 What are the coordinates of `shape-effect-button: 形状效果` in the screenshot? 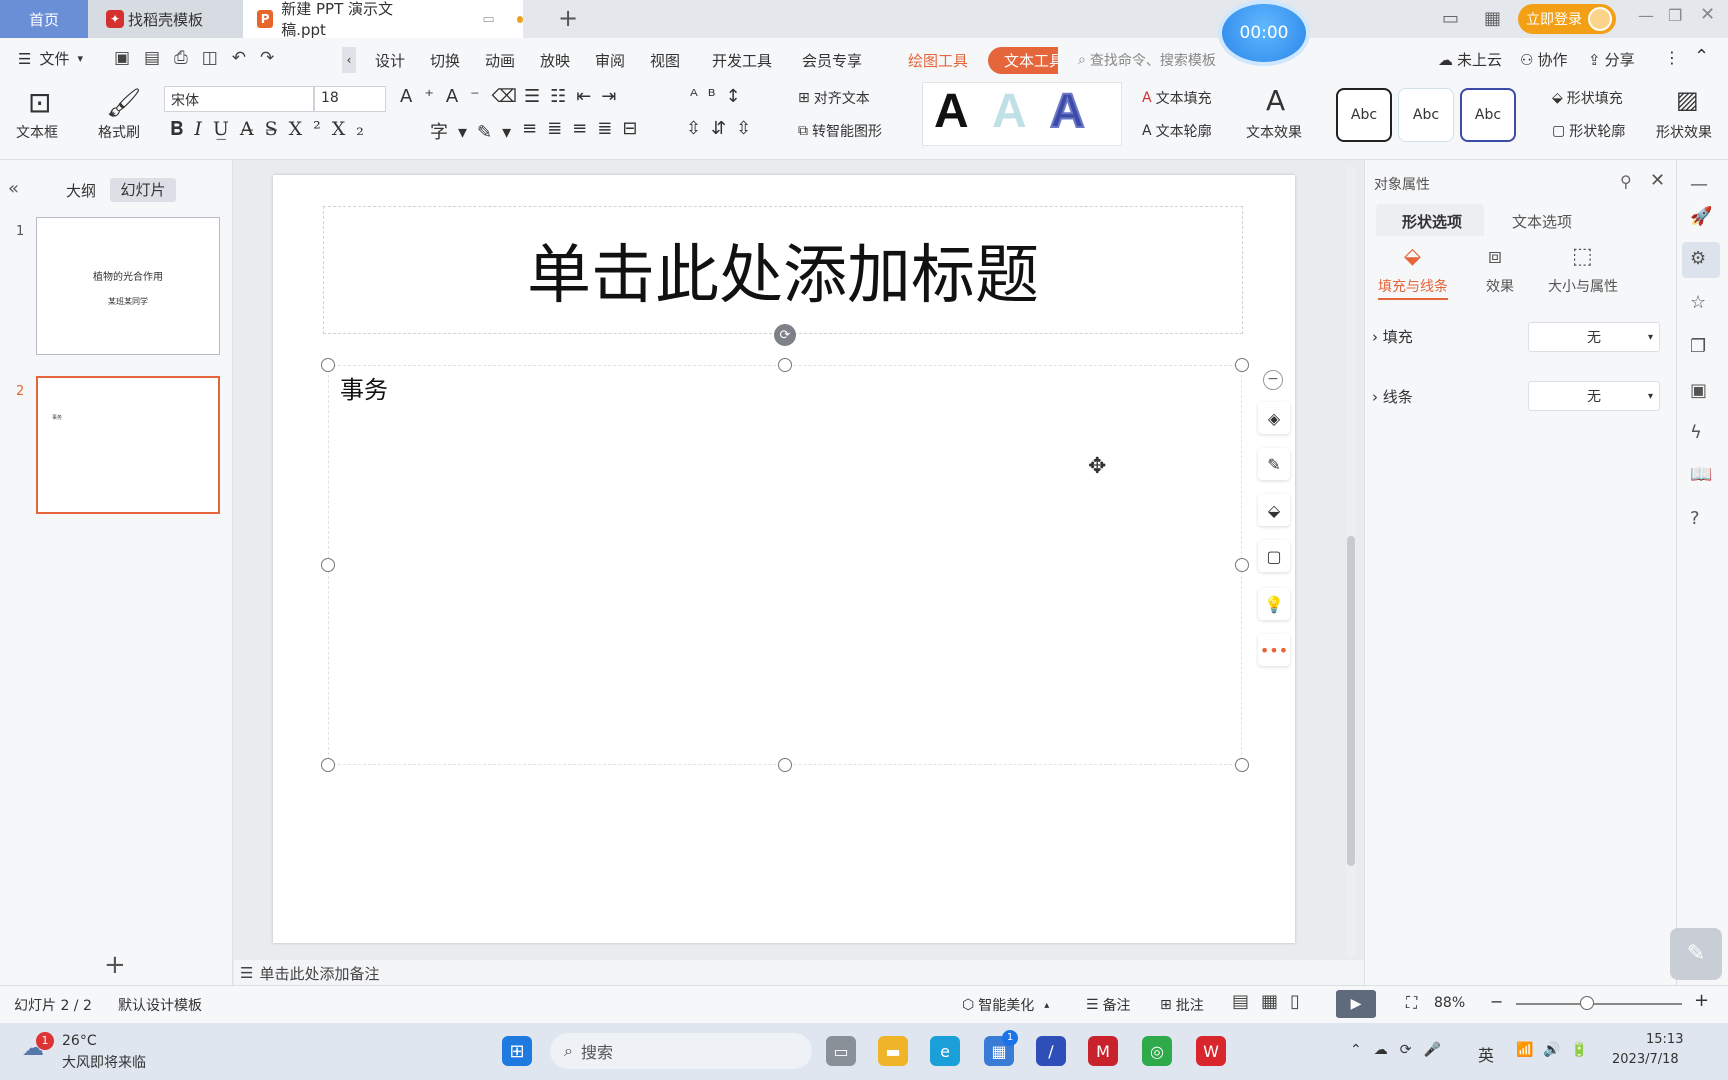 It's located at (1686, 132).